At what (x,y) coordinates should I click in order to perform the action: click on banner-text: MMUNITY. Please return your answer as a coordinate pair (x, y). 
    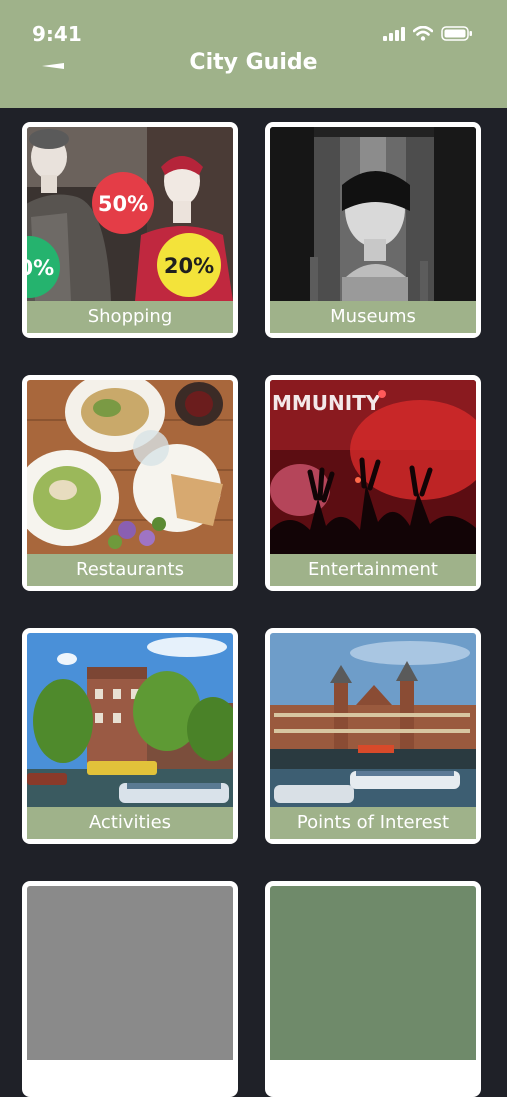
    Looking at the image, I should click on (326, 403).